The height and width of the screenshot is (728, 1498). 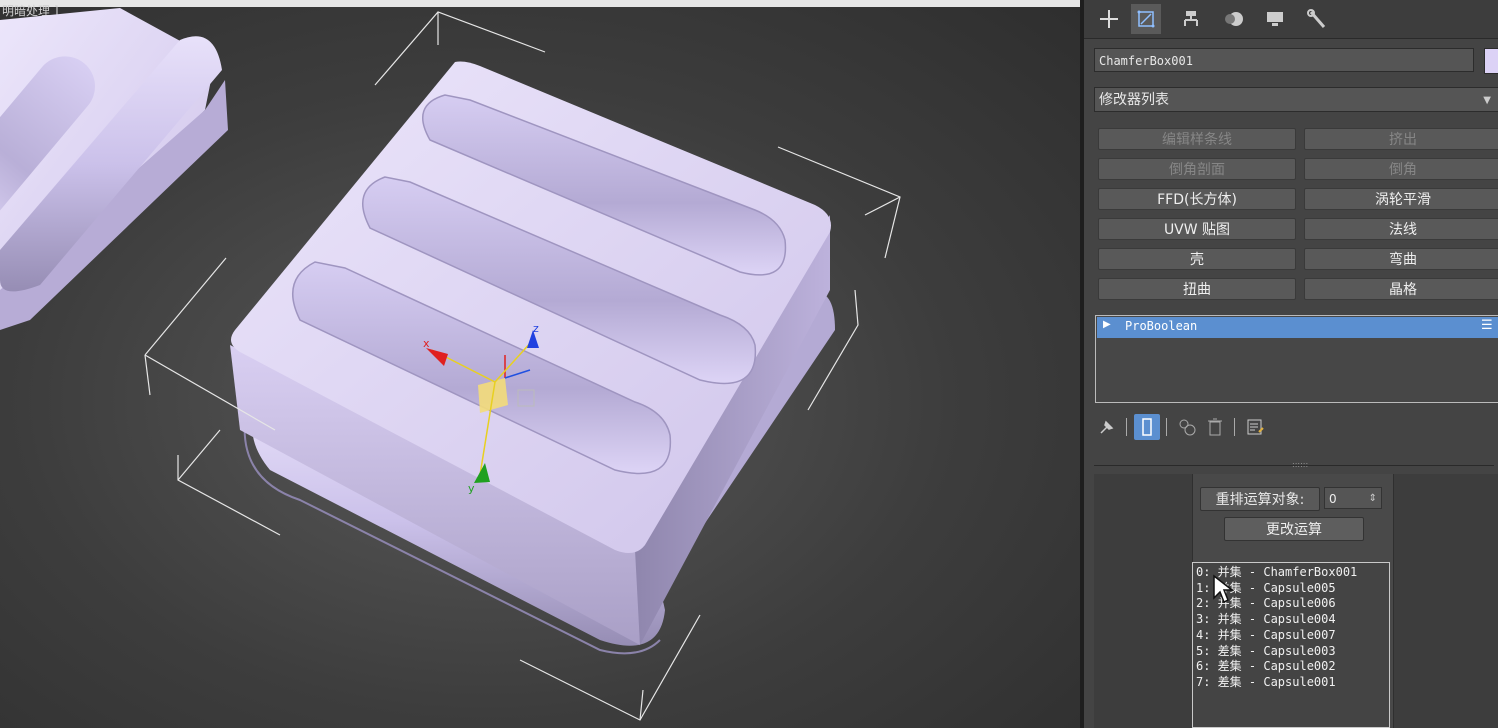 What do you see at coordinates (1146, 19) in the screenshot?
I see `modify-icon` at bounding box center [1146, 19].